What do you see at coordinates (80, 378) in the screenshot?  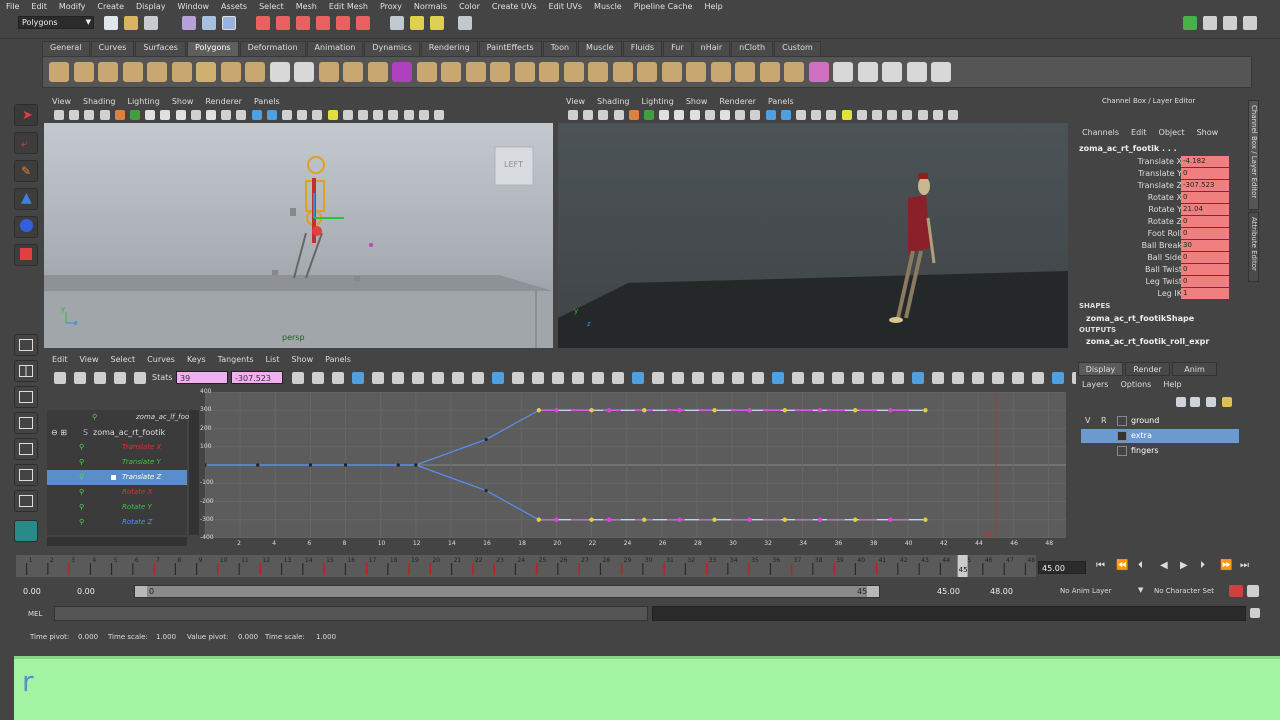 I see `graph-tool-1-icon` at bounding box center [80, 378].